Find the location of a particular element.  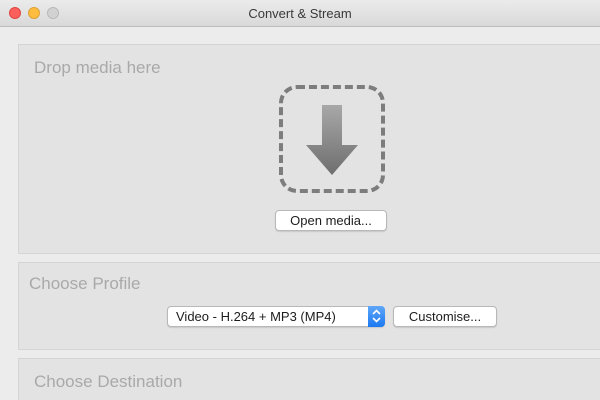

download-arrow-icon is located at coordinates (332, 140).